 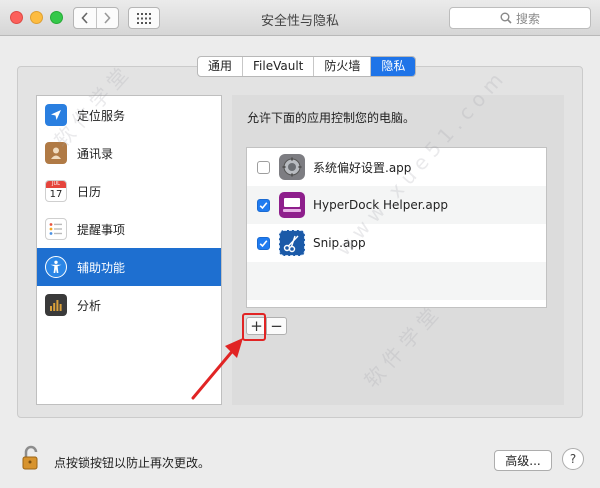 I want to click on sidebar-item-label: 提醒事项, so click(x=101, y=229).